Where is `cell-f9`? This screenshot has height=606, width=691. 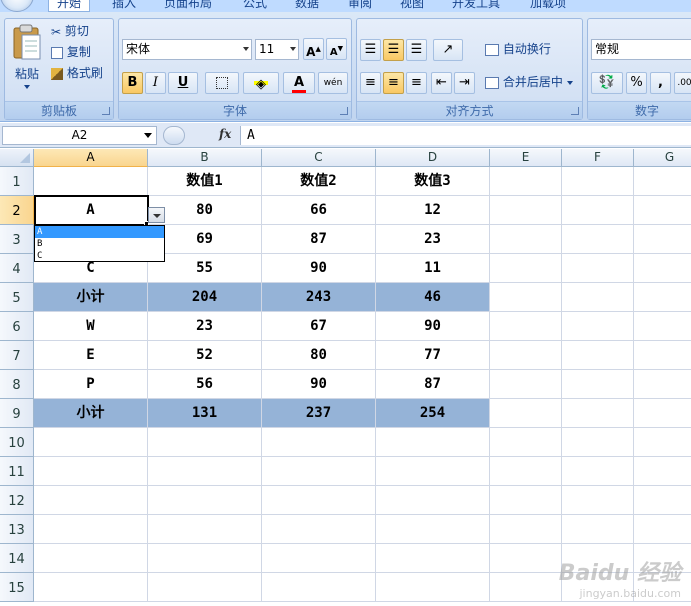 cell-f9 is located at coordinates (598, 413).